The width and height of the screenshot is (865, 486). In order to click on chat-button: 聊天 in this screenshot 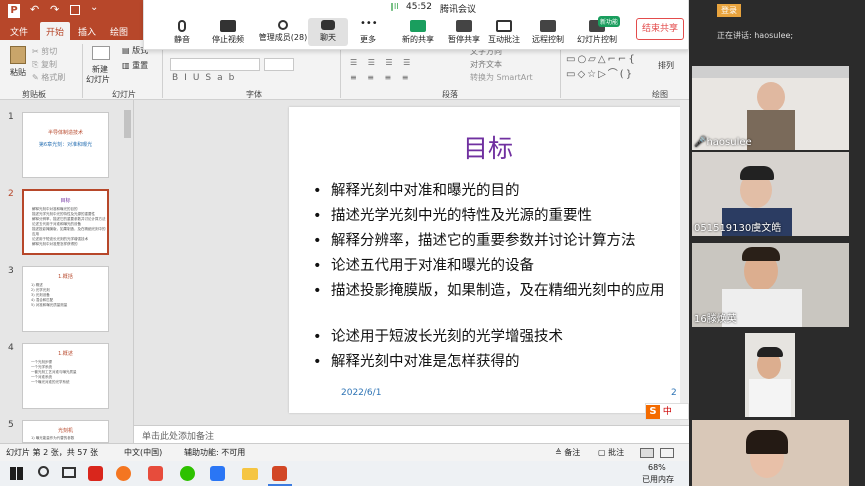, I will do `click(328, 32)`.